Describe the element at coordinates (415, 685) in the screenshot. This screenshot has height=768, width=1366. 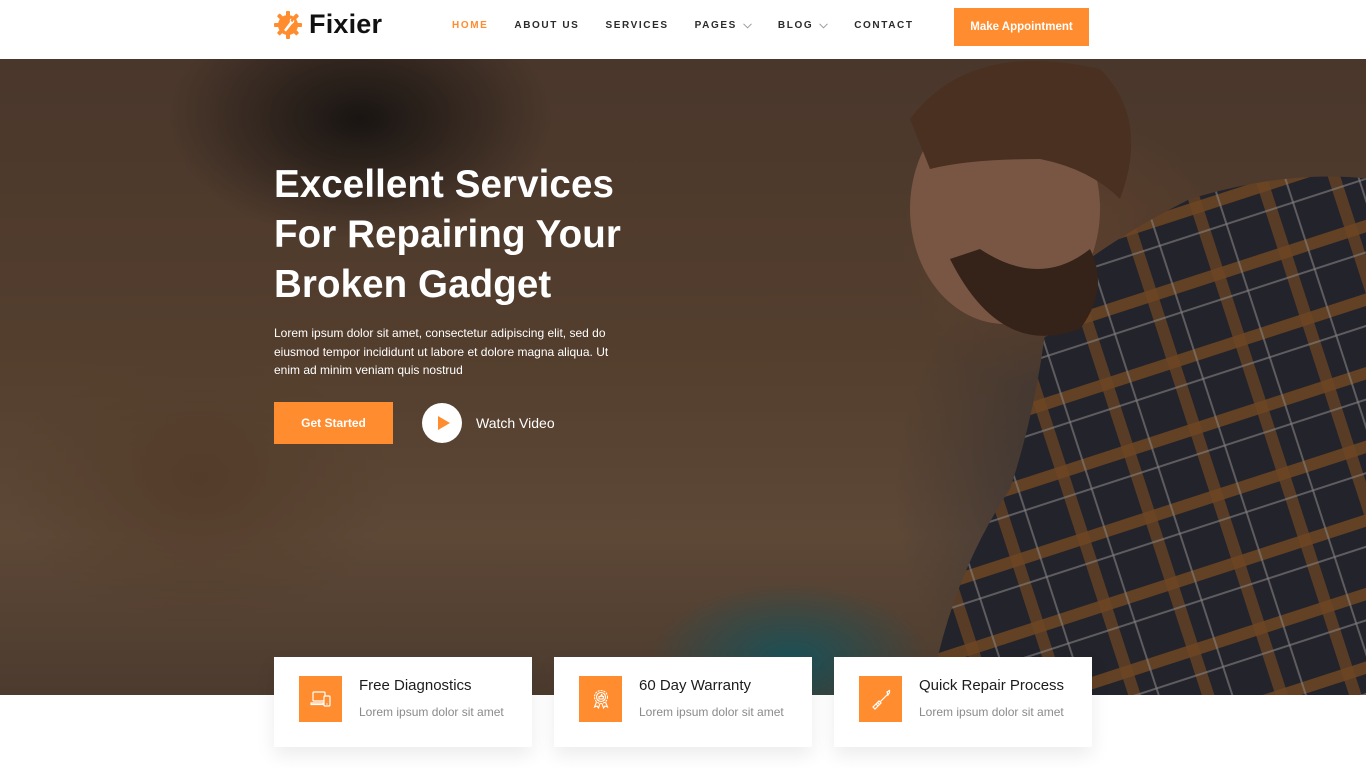
I see `feature-title: Free Diagnostics` at that location.